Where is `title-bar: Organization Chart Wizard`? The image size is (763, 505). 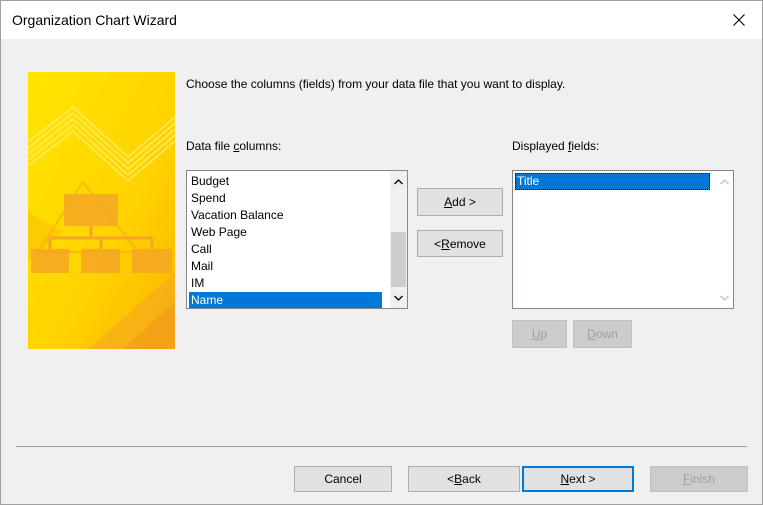 title-bar: Organization Chart Wizard is located at coordinates (381, 20).